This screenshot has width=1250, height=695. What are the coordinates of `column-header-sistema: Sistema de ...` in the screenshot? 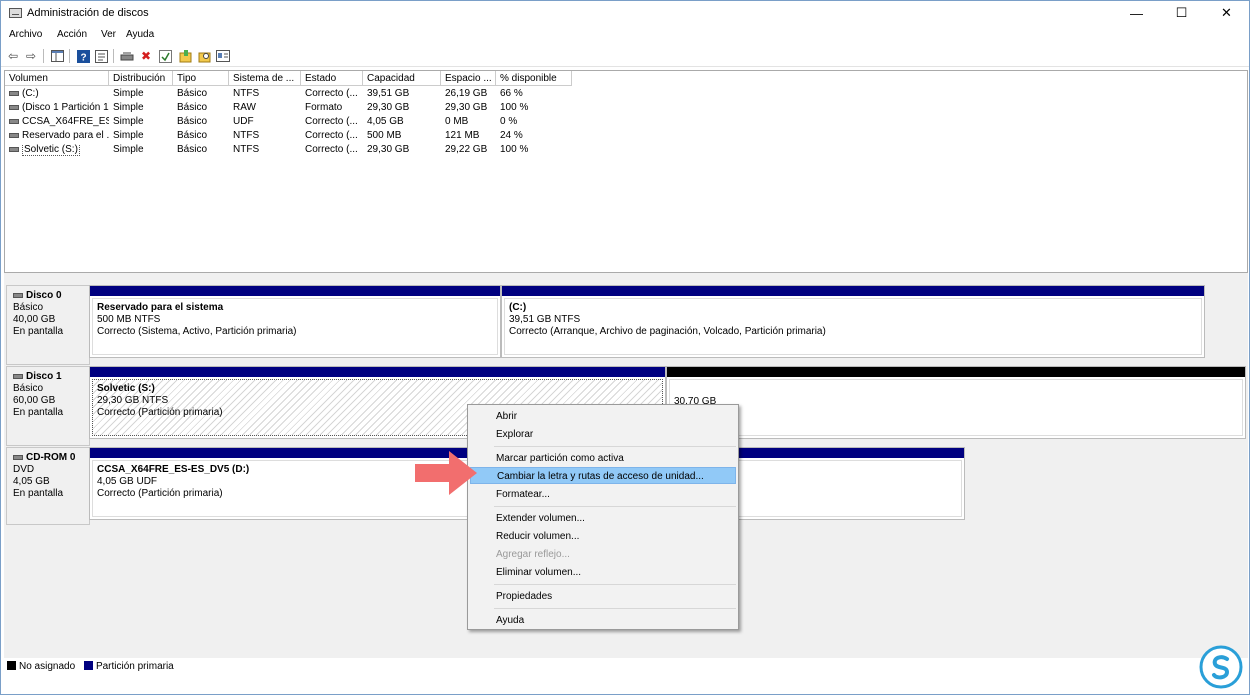 It's located at (265, 78).